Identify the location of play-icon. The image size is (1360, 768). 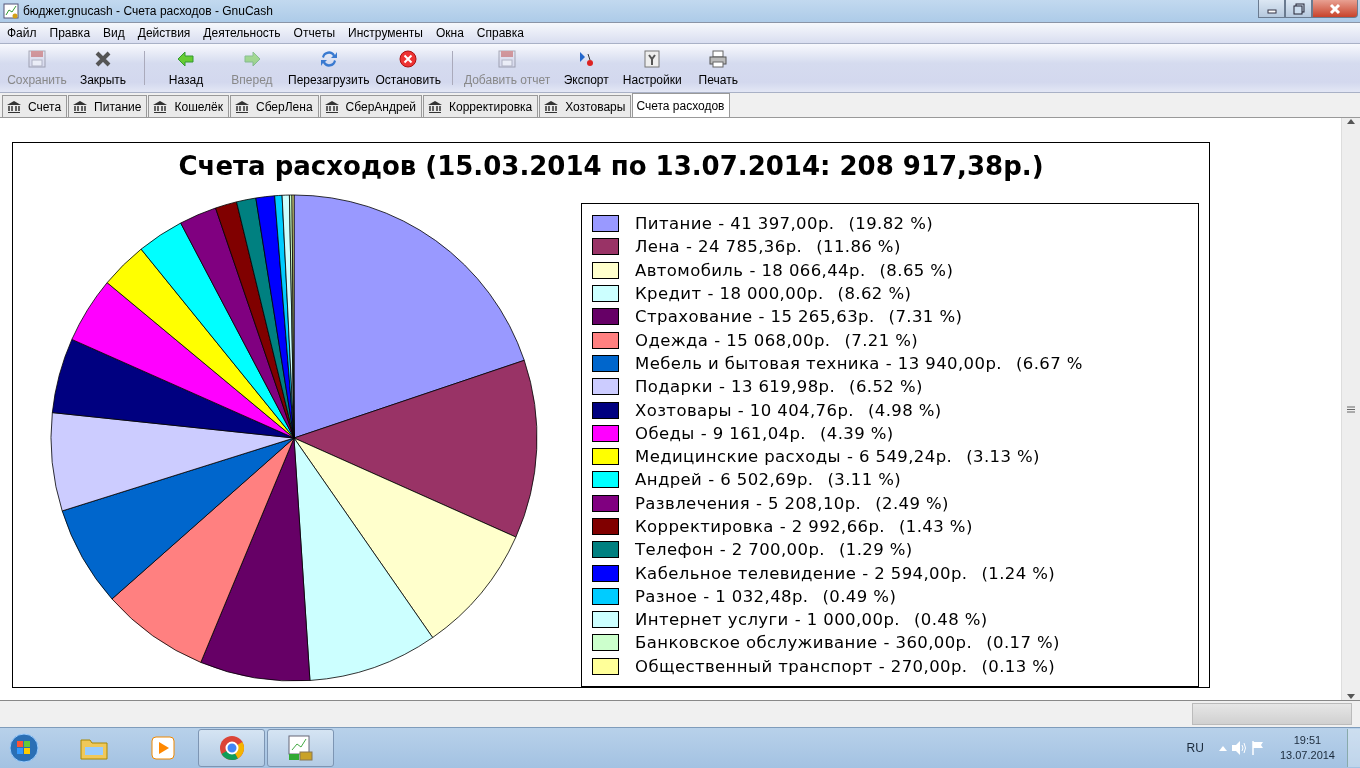
(162, 748).